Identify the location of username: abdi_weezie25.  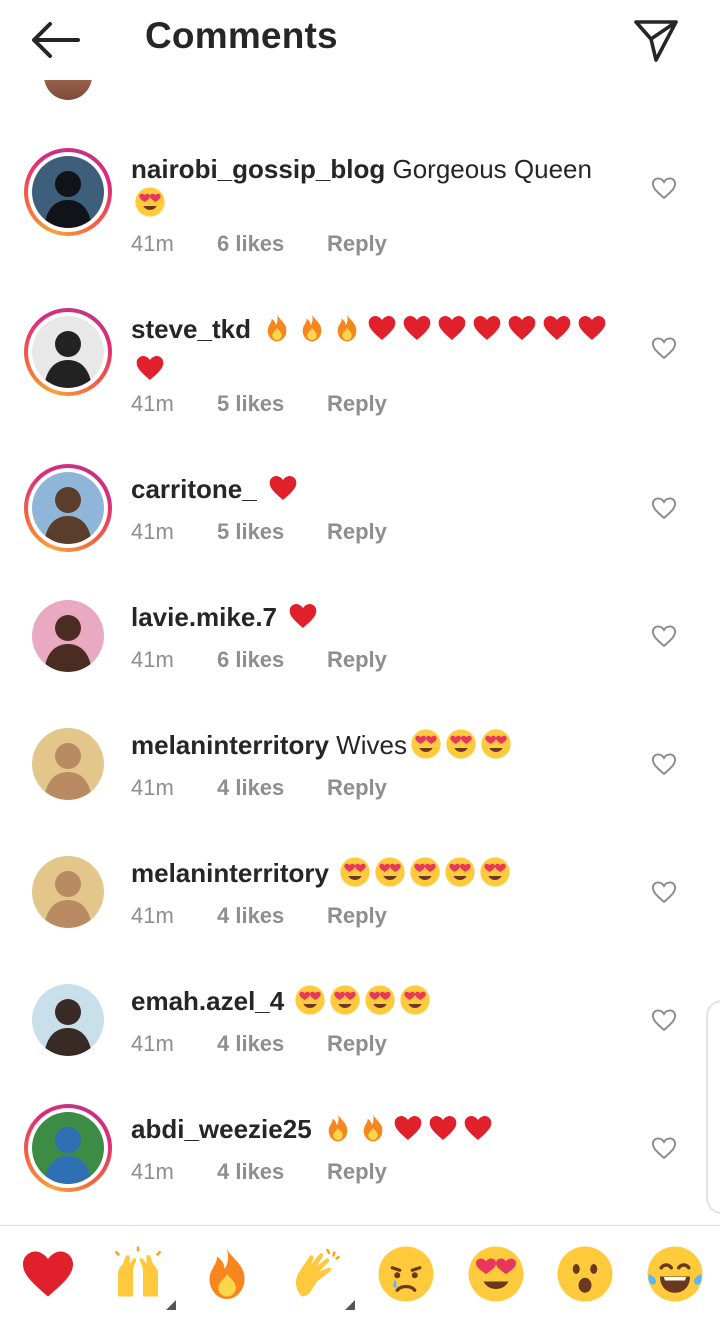
(221, 1129).